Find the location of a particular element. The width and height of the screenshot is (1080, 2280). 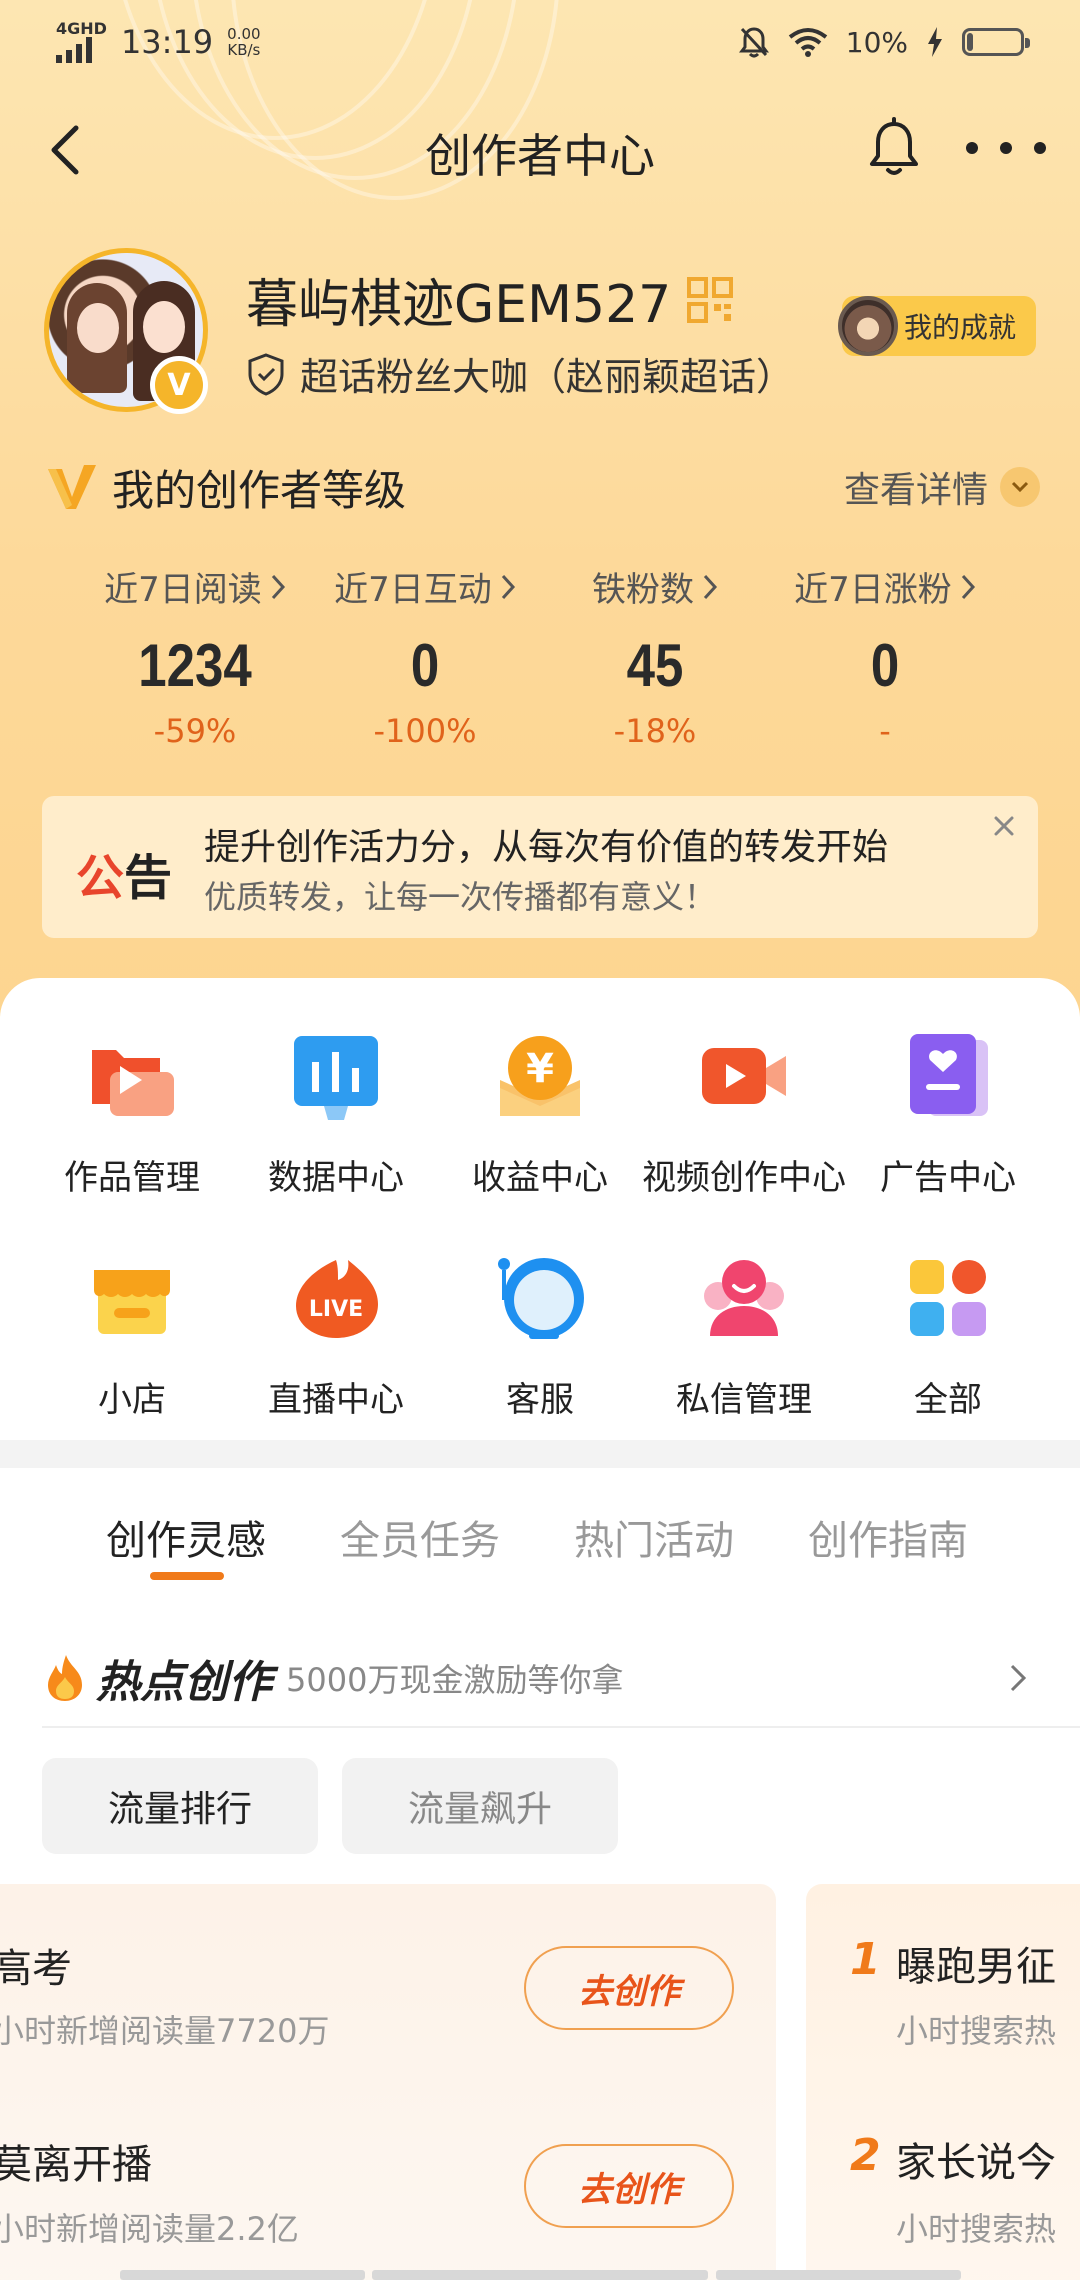

announcement-banner: 公告 提升创作活力分，从每次有价值的转发开始 优质转发，让每一次传播都有意义！ is located at coordinates (540, 867).